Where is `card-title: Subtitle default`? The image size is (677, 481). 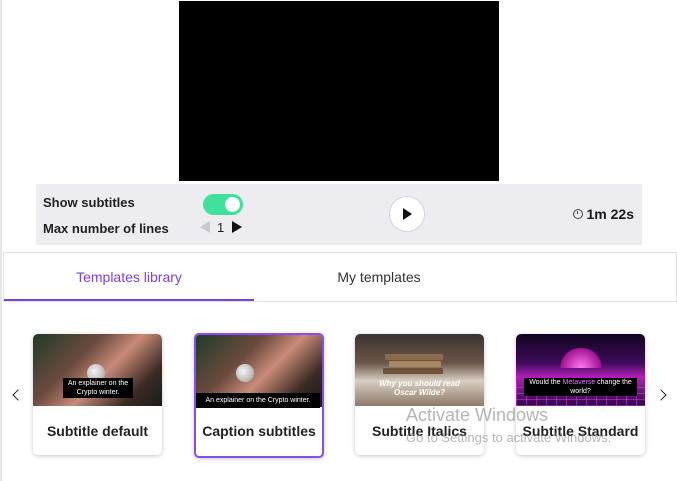
card-title: Subtitle default is located at coordinates (97, 431).